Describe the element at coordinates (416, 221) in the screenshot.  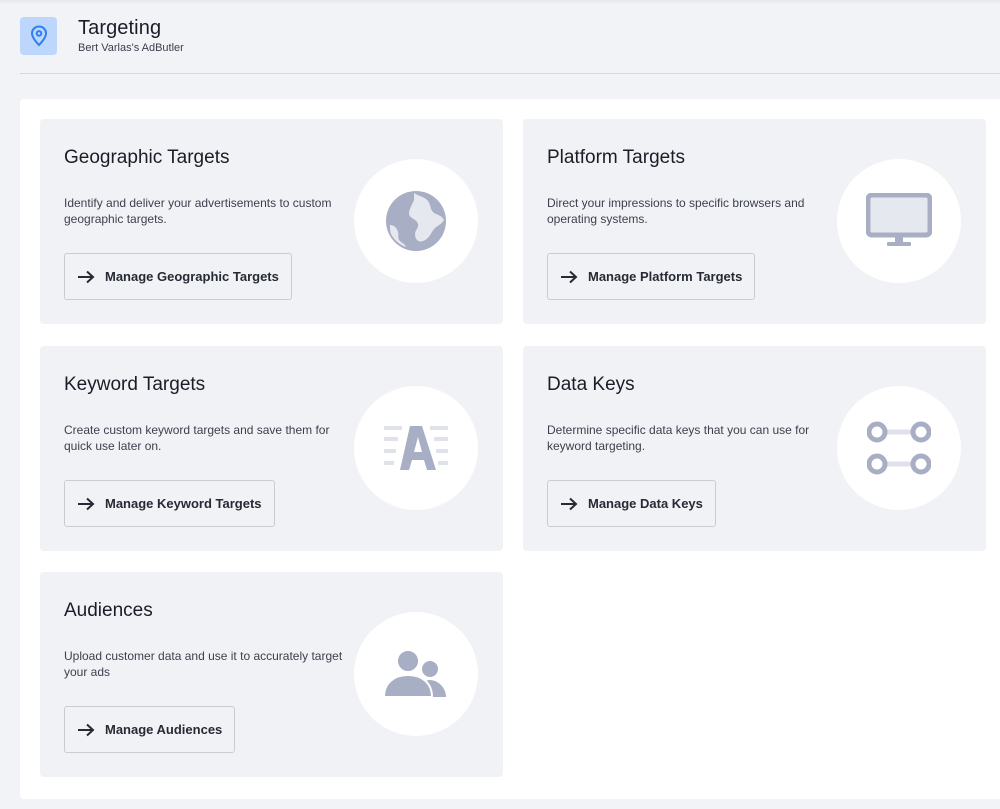
I see `globe-icon` at that location.